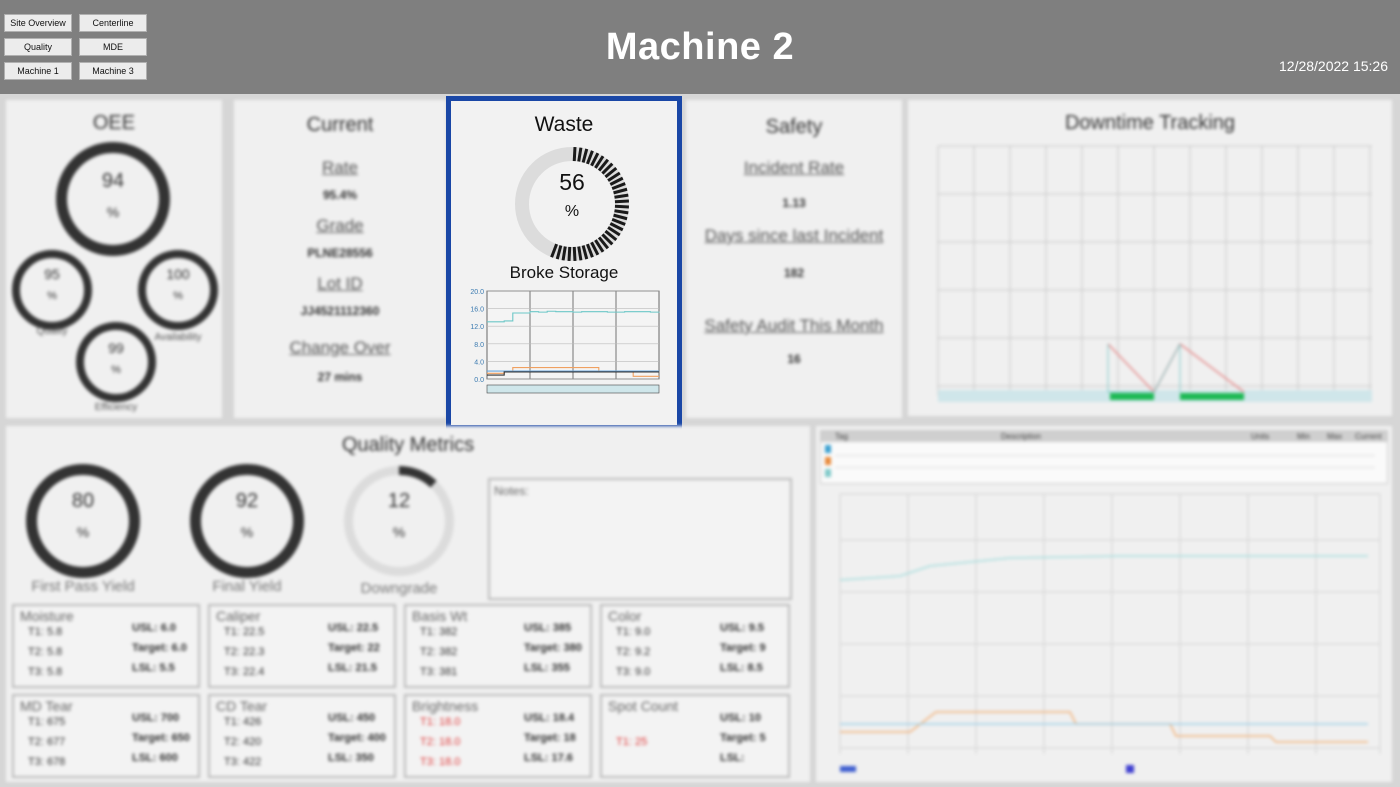 Image resolution: width=1400 pixels, height=787 pixels. Describe the element at coordinates (439, 652) in the screenshot. I see `metric-reading: T2: 382` at that location.